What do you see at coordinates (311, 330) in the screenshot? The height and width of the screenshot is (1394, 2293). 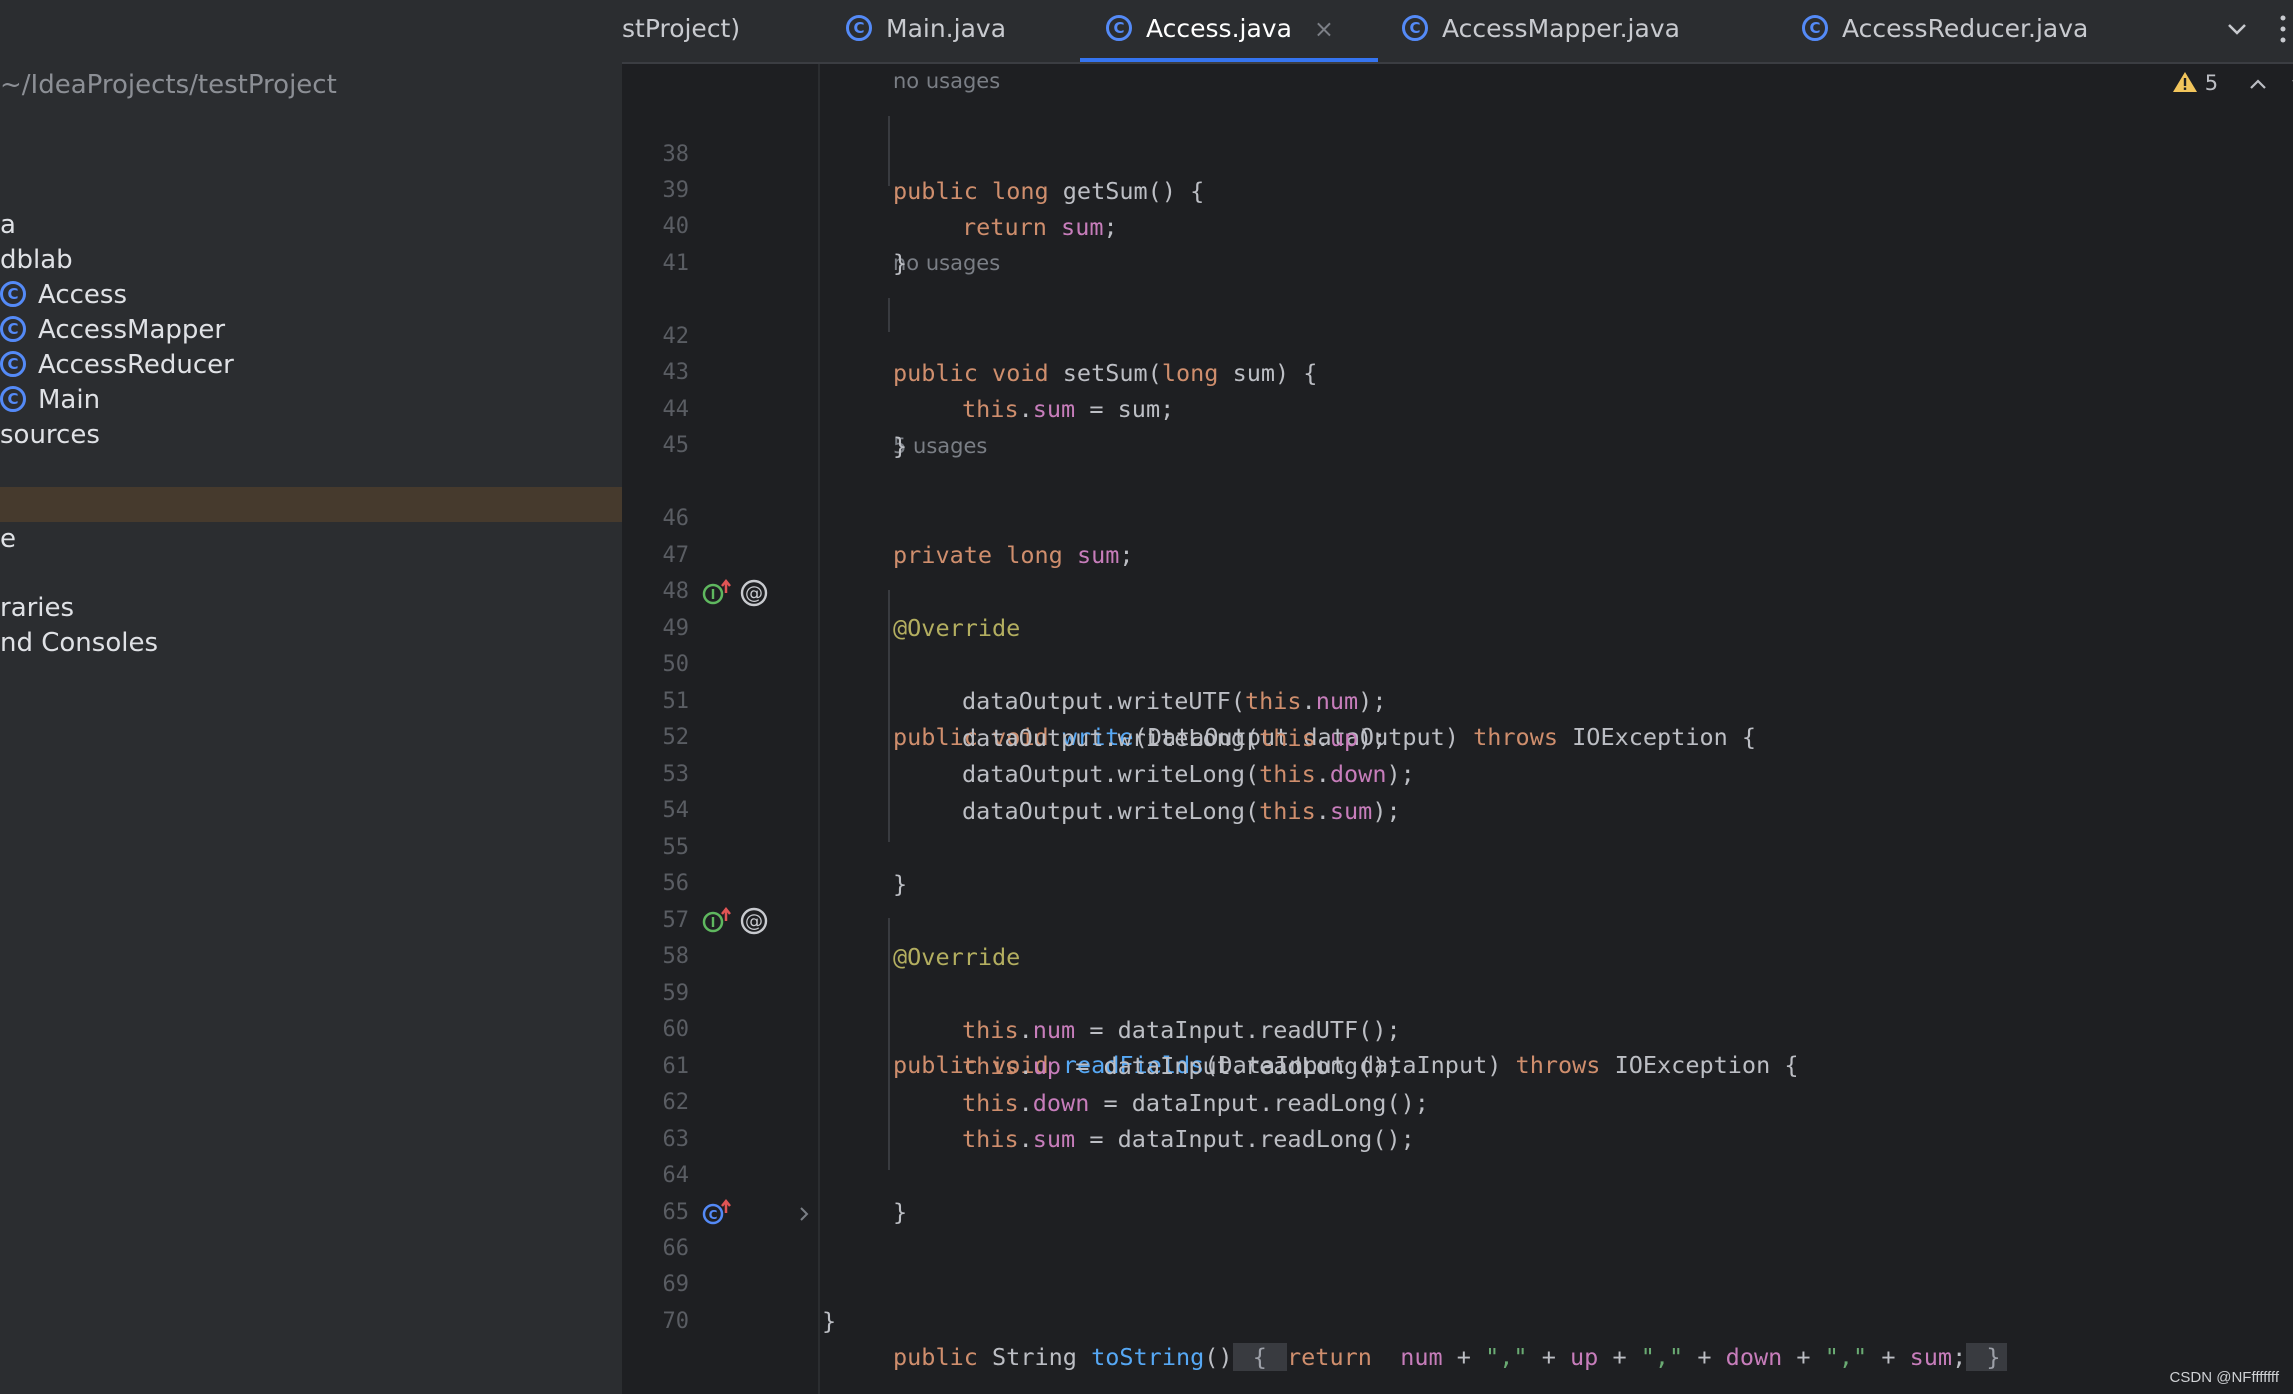 I see `tree-item-accessmapper: C AccessMapper` at bounding box center [311, 330].